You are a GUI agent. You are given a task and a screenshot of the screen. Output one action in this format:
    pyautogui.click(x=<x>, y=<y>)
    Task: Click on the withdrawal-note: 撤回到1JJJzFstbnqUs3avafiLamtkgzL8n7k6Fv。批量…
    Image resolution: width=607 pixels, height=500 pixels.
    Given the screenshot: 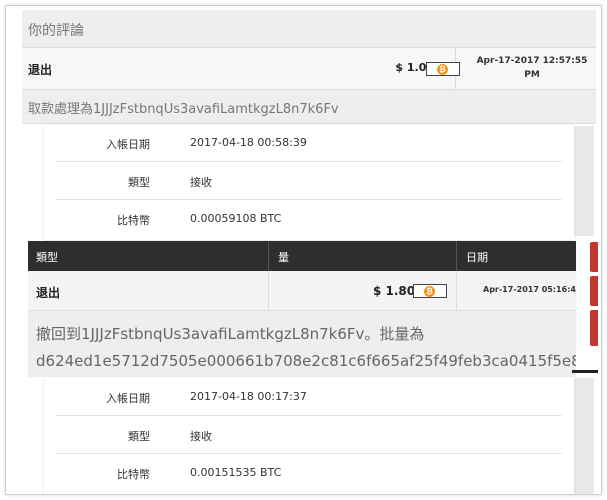 What is the action you would take?
    pyautogui.click(x=302, y=344)
    